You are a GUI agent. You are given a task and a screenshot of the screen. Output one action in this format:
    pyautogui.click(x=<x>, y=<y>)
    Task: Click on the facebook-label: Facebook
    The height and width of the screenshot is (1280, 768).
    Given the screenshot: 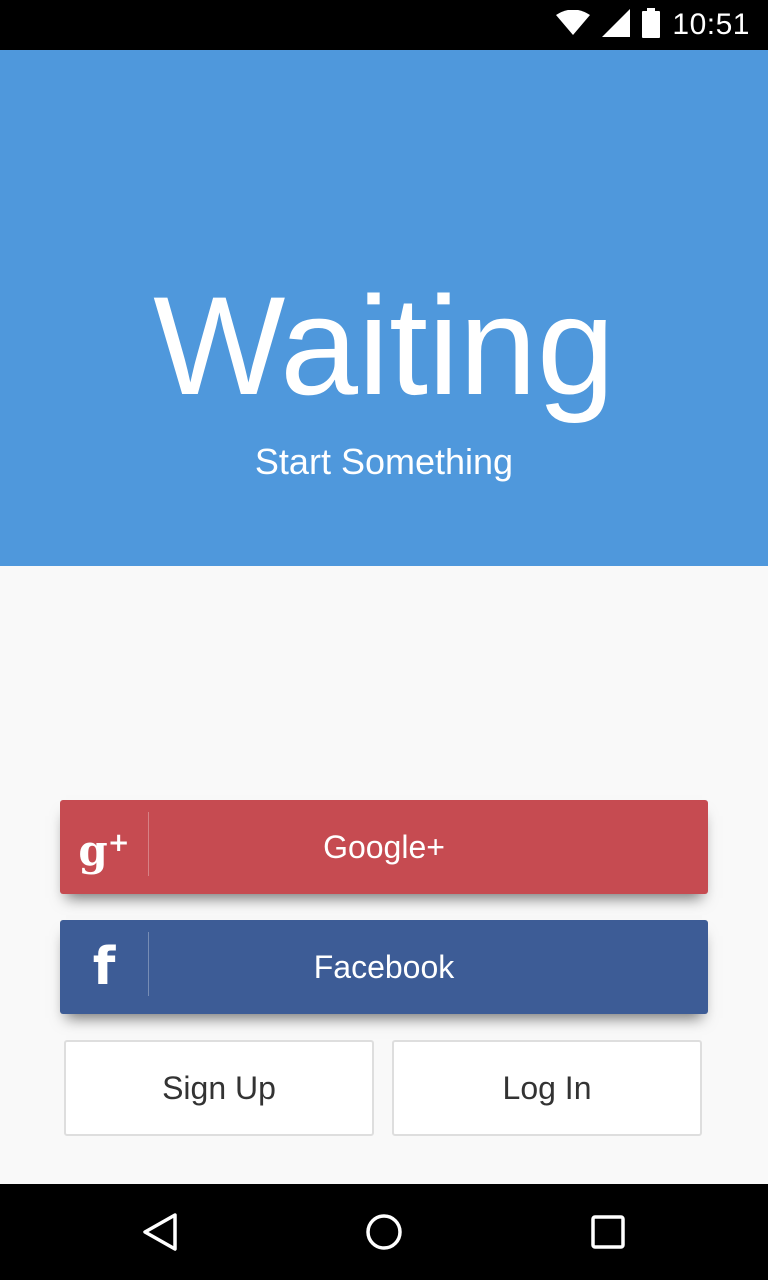 What is the action you would take?
    pyautogui.click(x=384, y=967)
    